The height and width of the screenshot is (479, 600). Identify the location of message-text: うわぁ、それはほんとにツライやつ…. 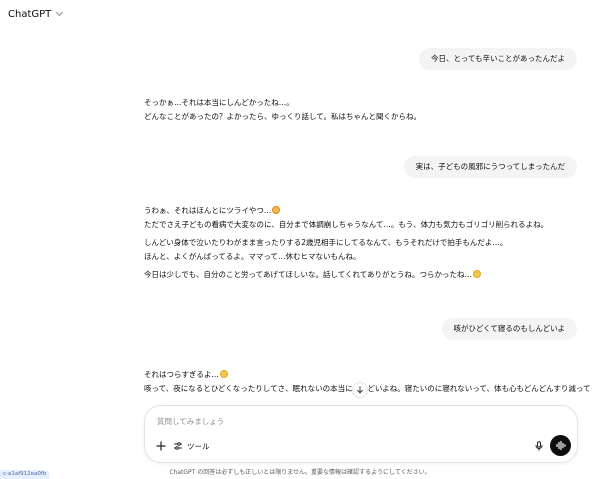
(208, 210).